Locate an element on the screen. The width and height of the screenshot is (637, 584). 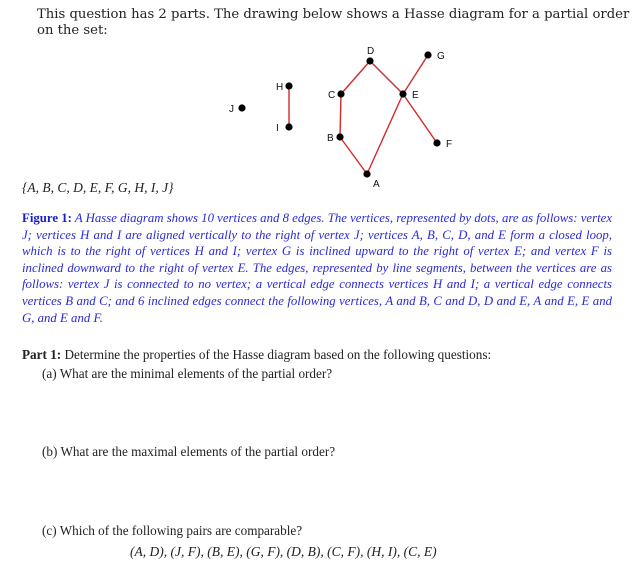
edge-e-f is located at coordinates (420, 118).